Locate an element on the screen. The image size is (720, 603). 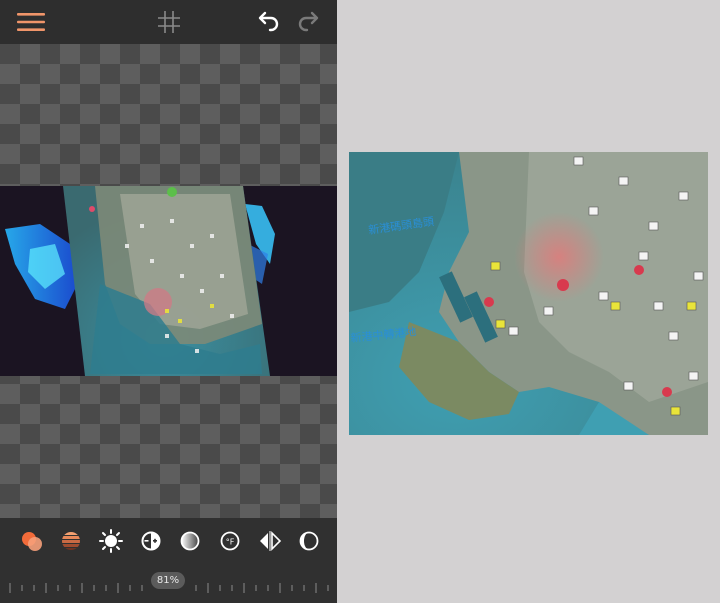
menu-icon is located at coordinates (31, 22).